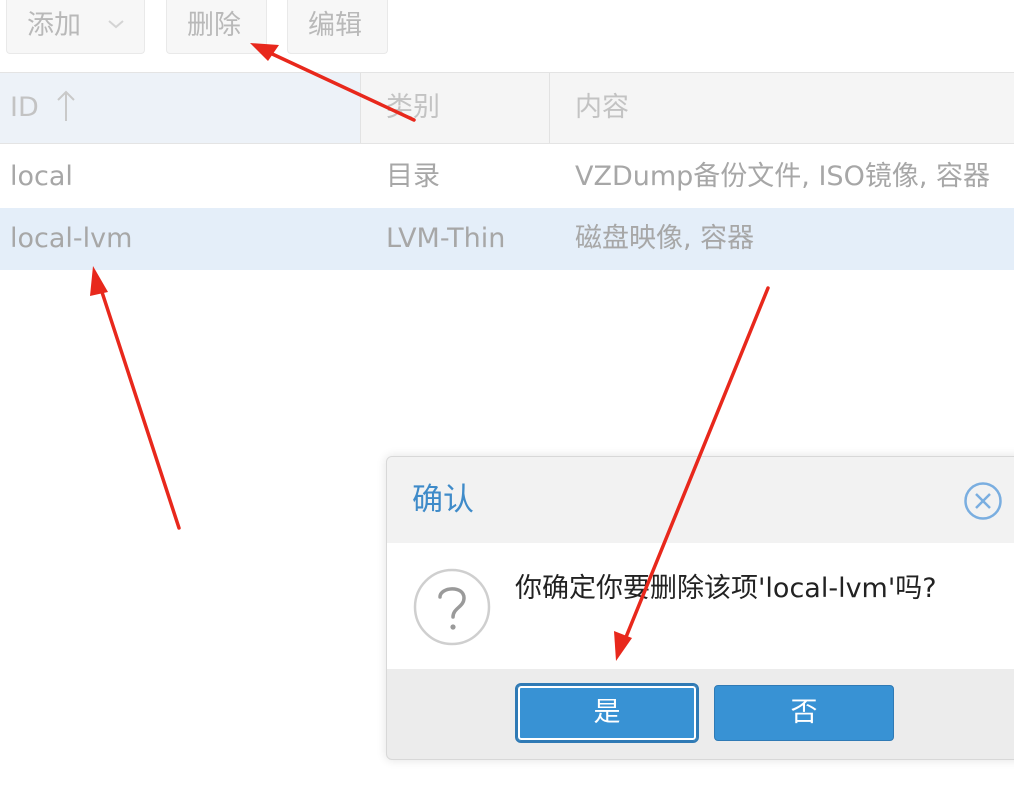  What do you see at coordinates (446, 238) in the screenshot?
I see `row-type: LVM-Thin` at bounding box center [446, 238].